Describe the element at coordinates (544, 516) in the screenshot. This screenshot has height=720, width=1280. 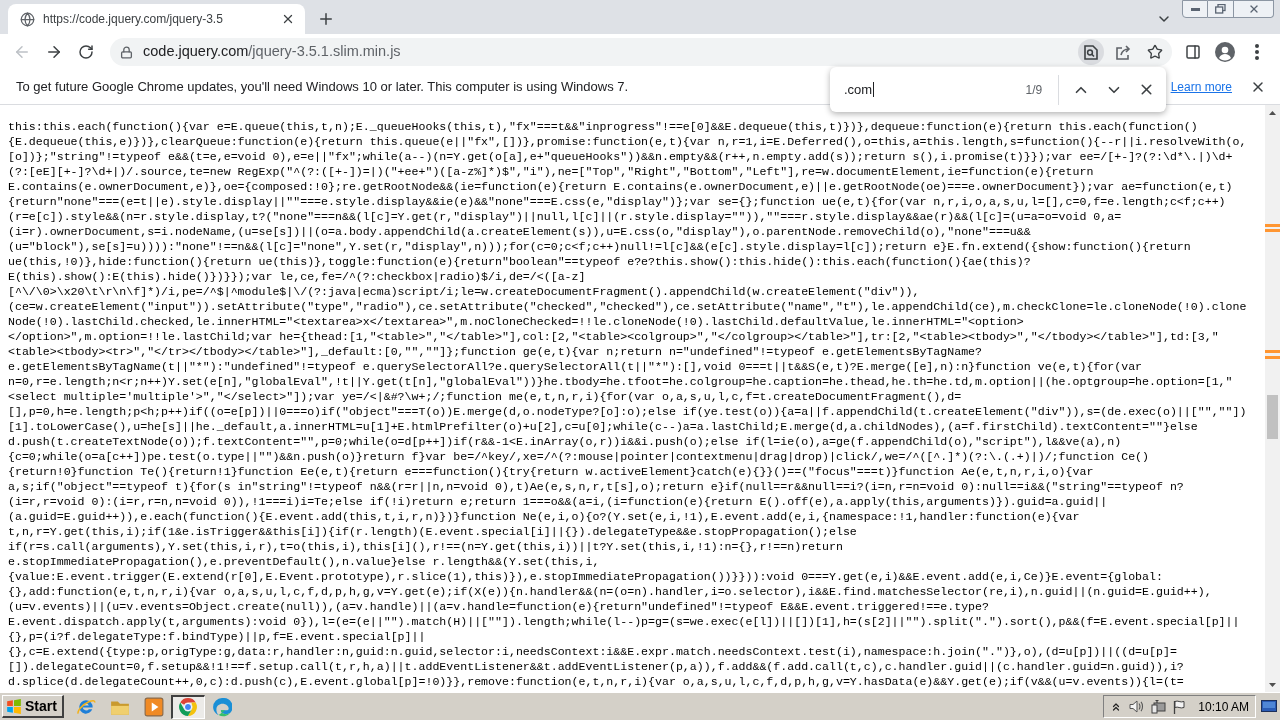
I see `code-line: (a.guid=E.guid++)),e.each(function(){E.event.add(this,t,i,r,n)})}function Ne(e,i,o){o?(Y.set(e,i,!1),E.event.add(e,i,{namespace:!1,handler:function(e){var` at that location.